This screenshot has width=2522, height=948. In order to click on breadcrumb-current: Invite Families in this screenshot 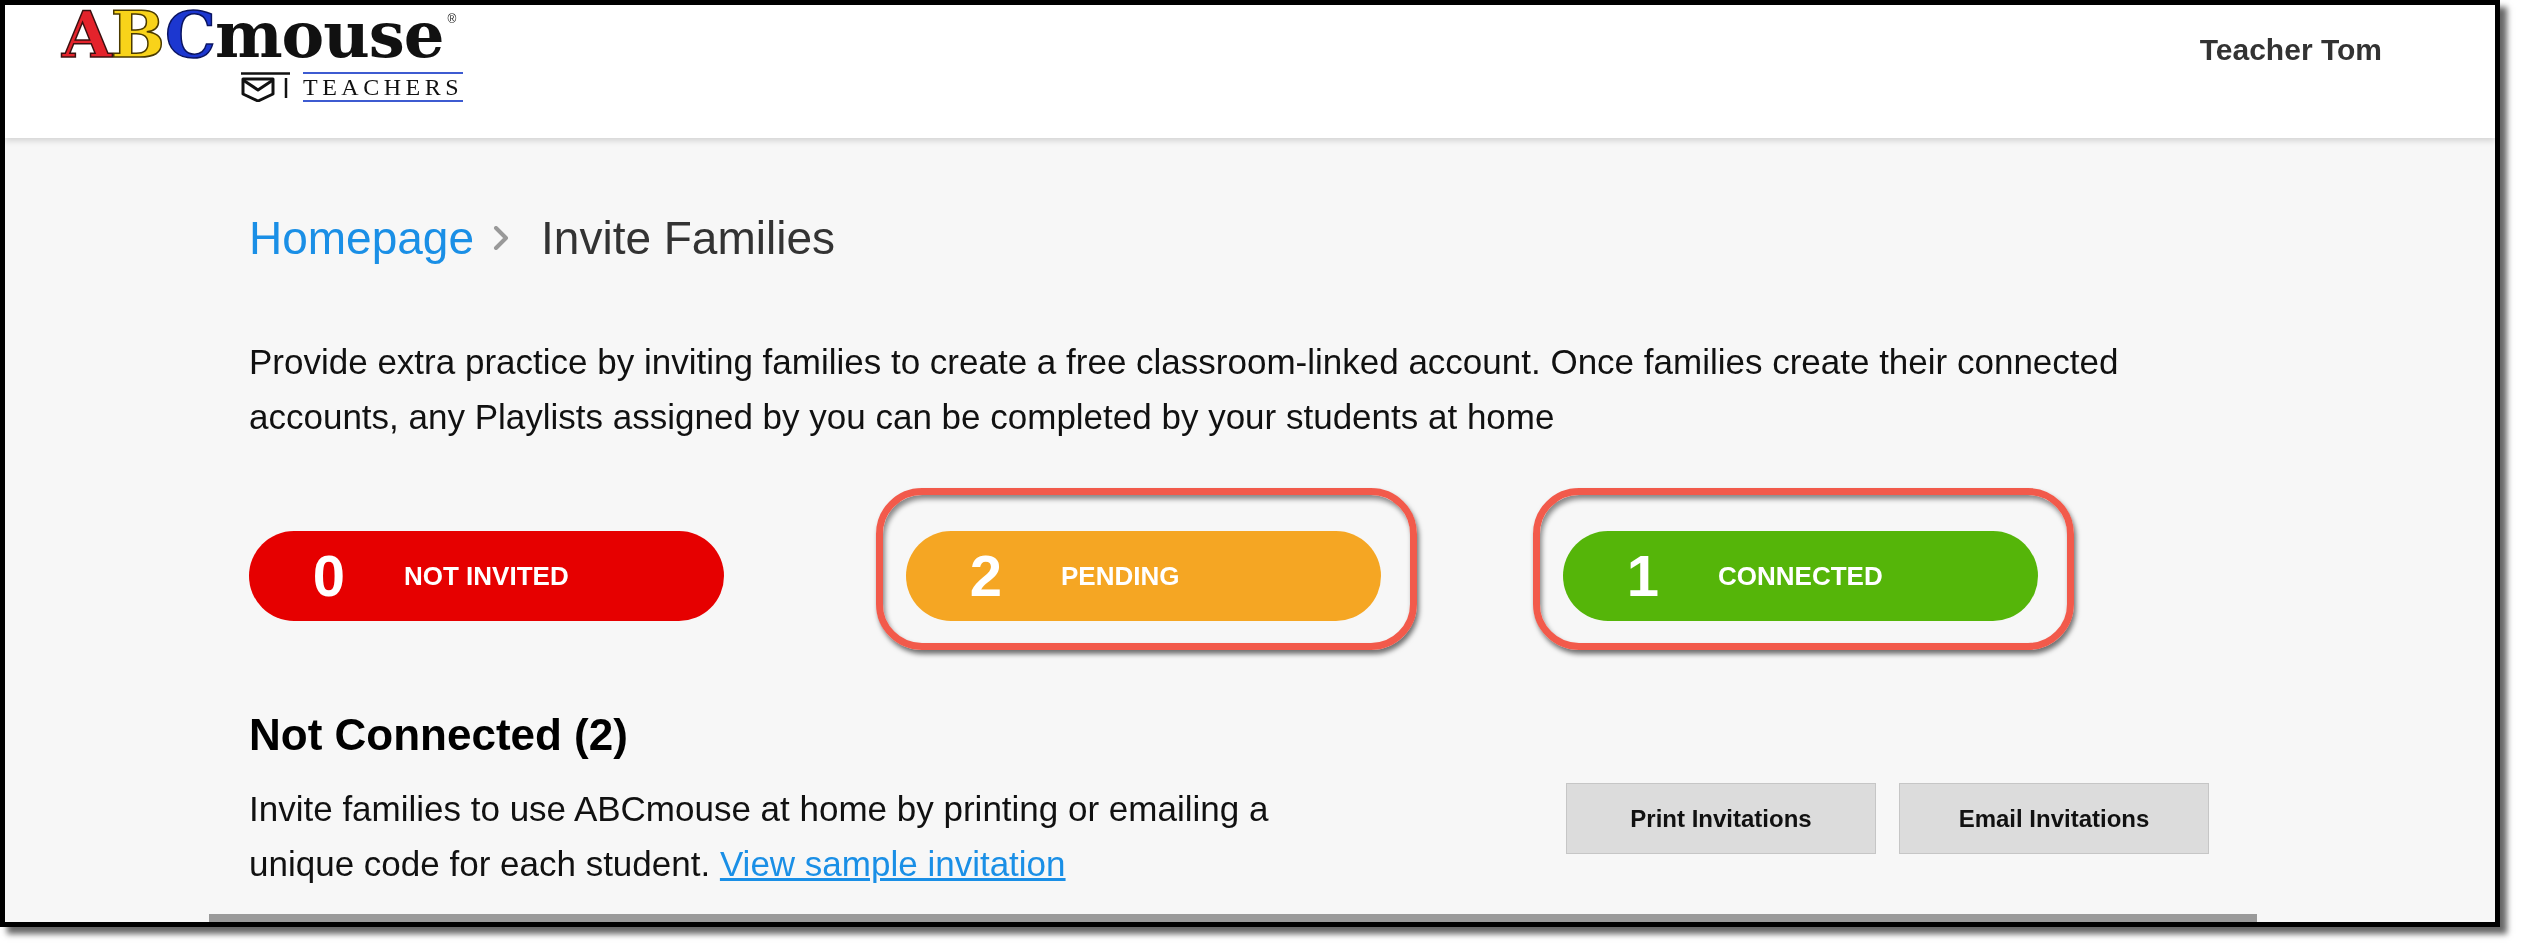, I will do `click(688, 238)`.